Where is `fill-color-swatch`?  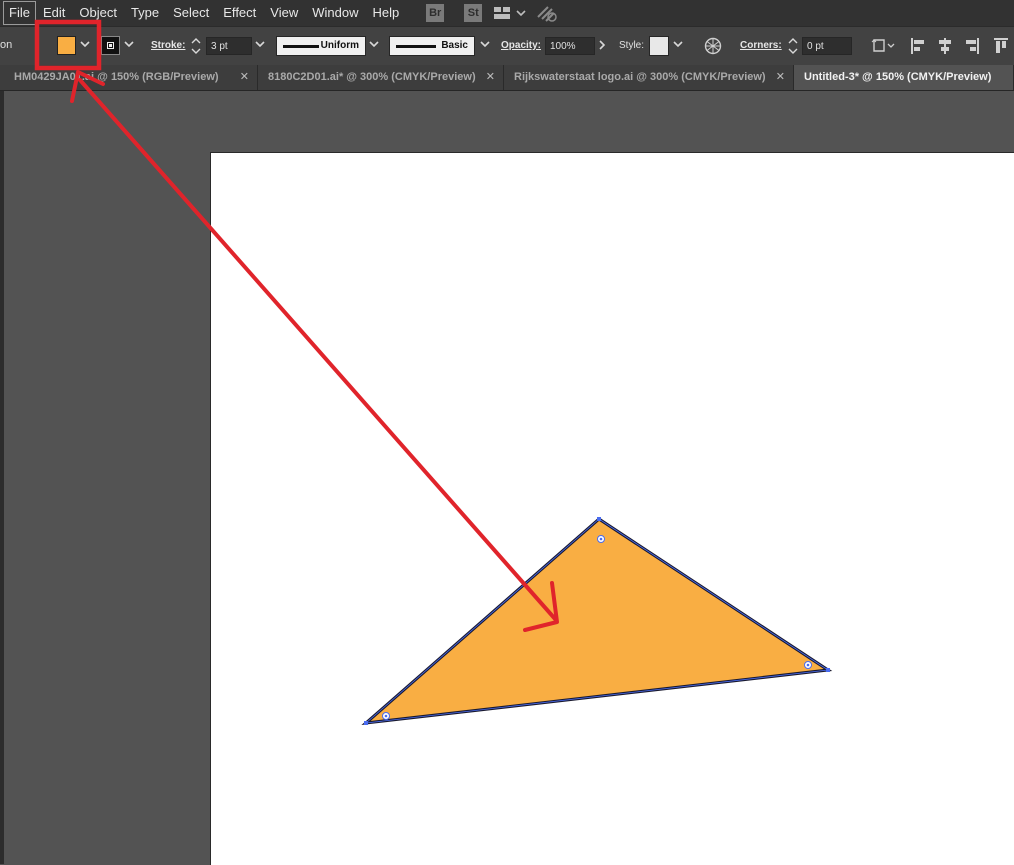 fill-color-swatch is located at coordinates (66, 45).